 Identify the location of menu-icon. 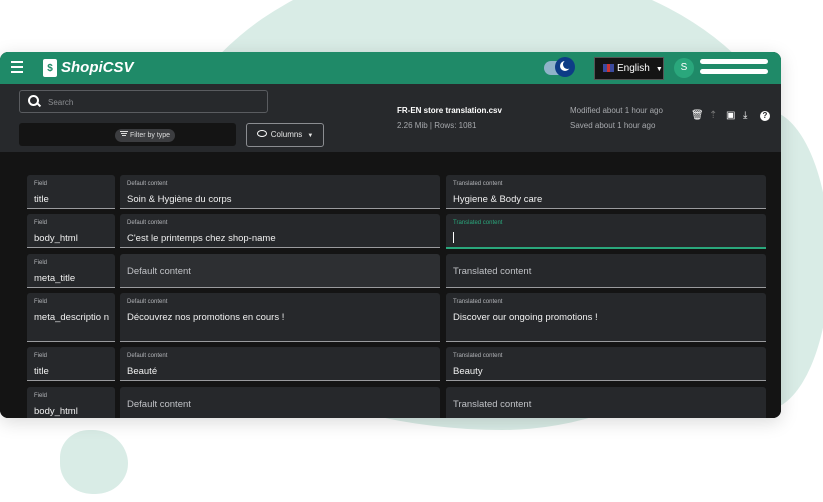
(17, 67).